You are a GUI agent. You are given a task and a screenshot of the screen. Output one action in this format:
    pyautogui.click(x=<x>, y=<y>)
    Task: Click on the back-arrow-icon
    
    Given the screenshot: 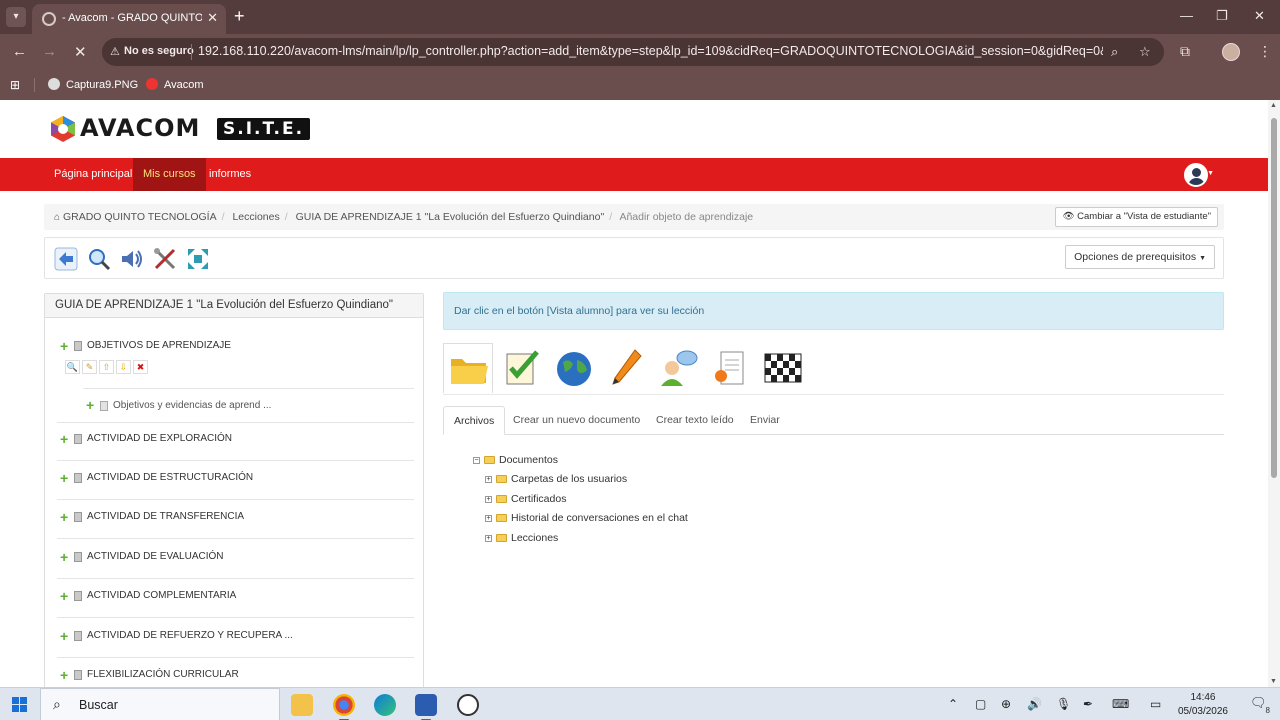 What is the action you would take?
    pyautogui.click(x=66, y=259)
    